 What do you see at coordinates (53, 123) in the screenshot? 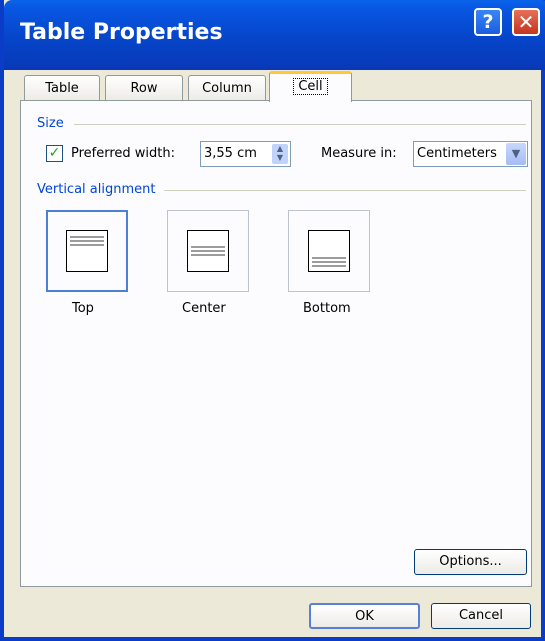
I see `size-group-label: Size` at bounding box center [53, 123].